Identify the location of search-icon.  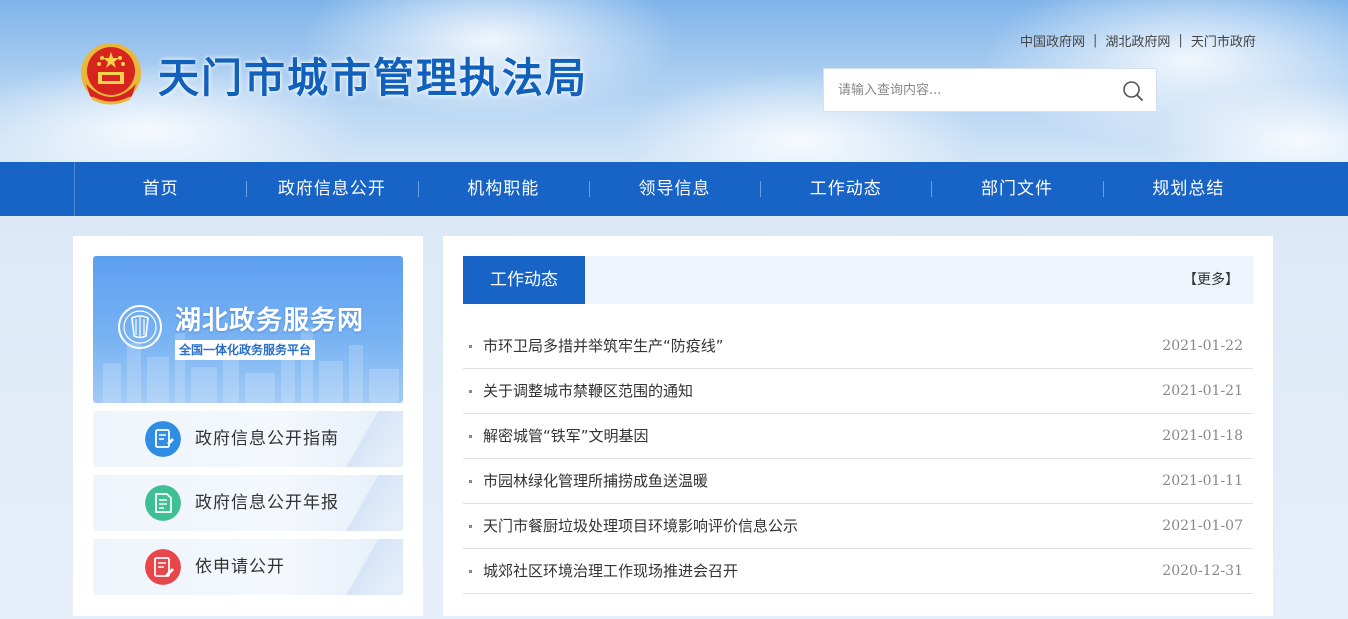
(1133, 91).